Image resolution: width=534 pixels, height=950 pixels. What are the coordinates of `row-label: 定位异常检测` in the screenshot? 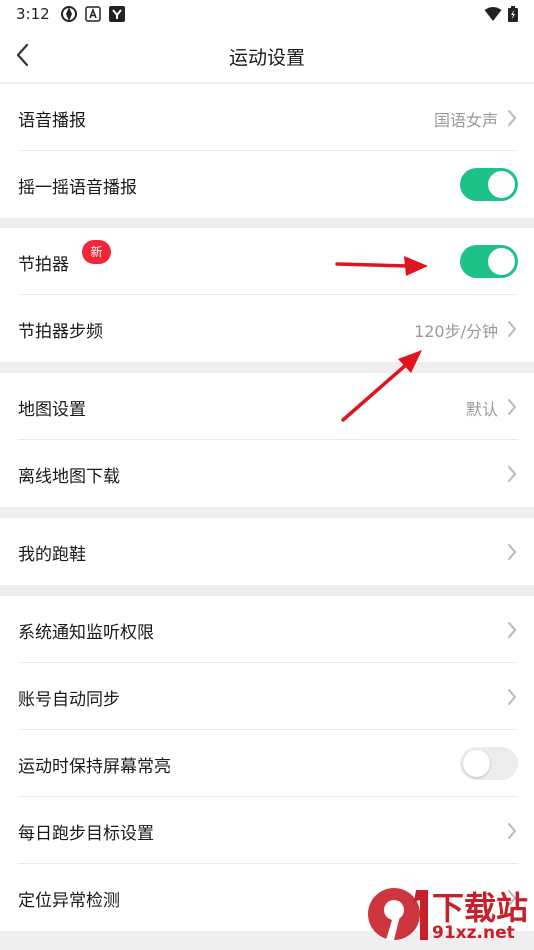 It's located at (69, 901).